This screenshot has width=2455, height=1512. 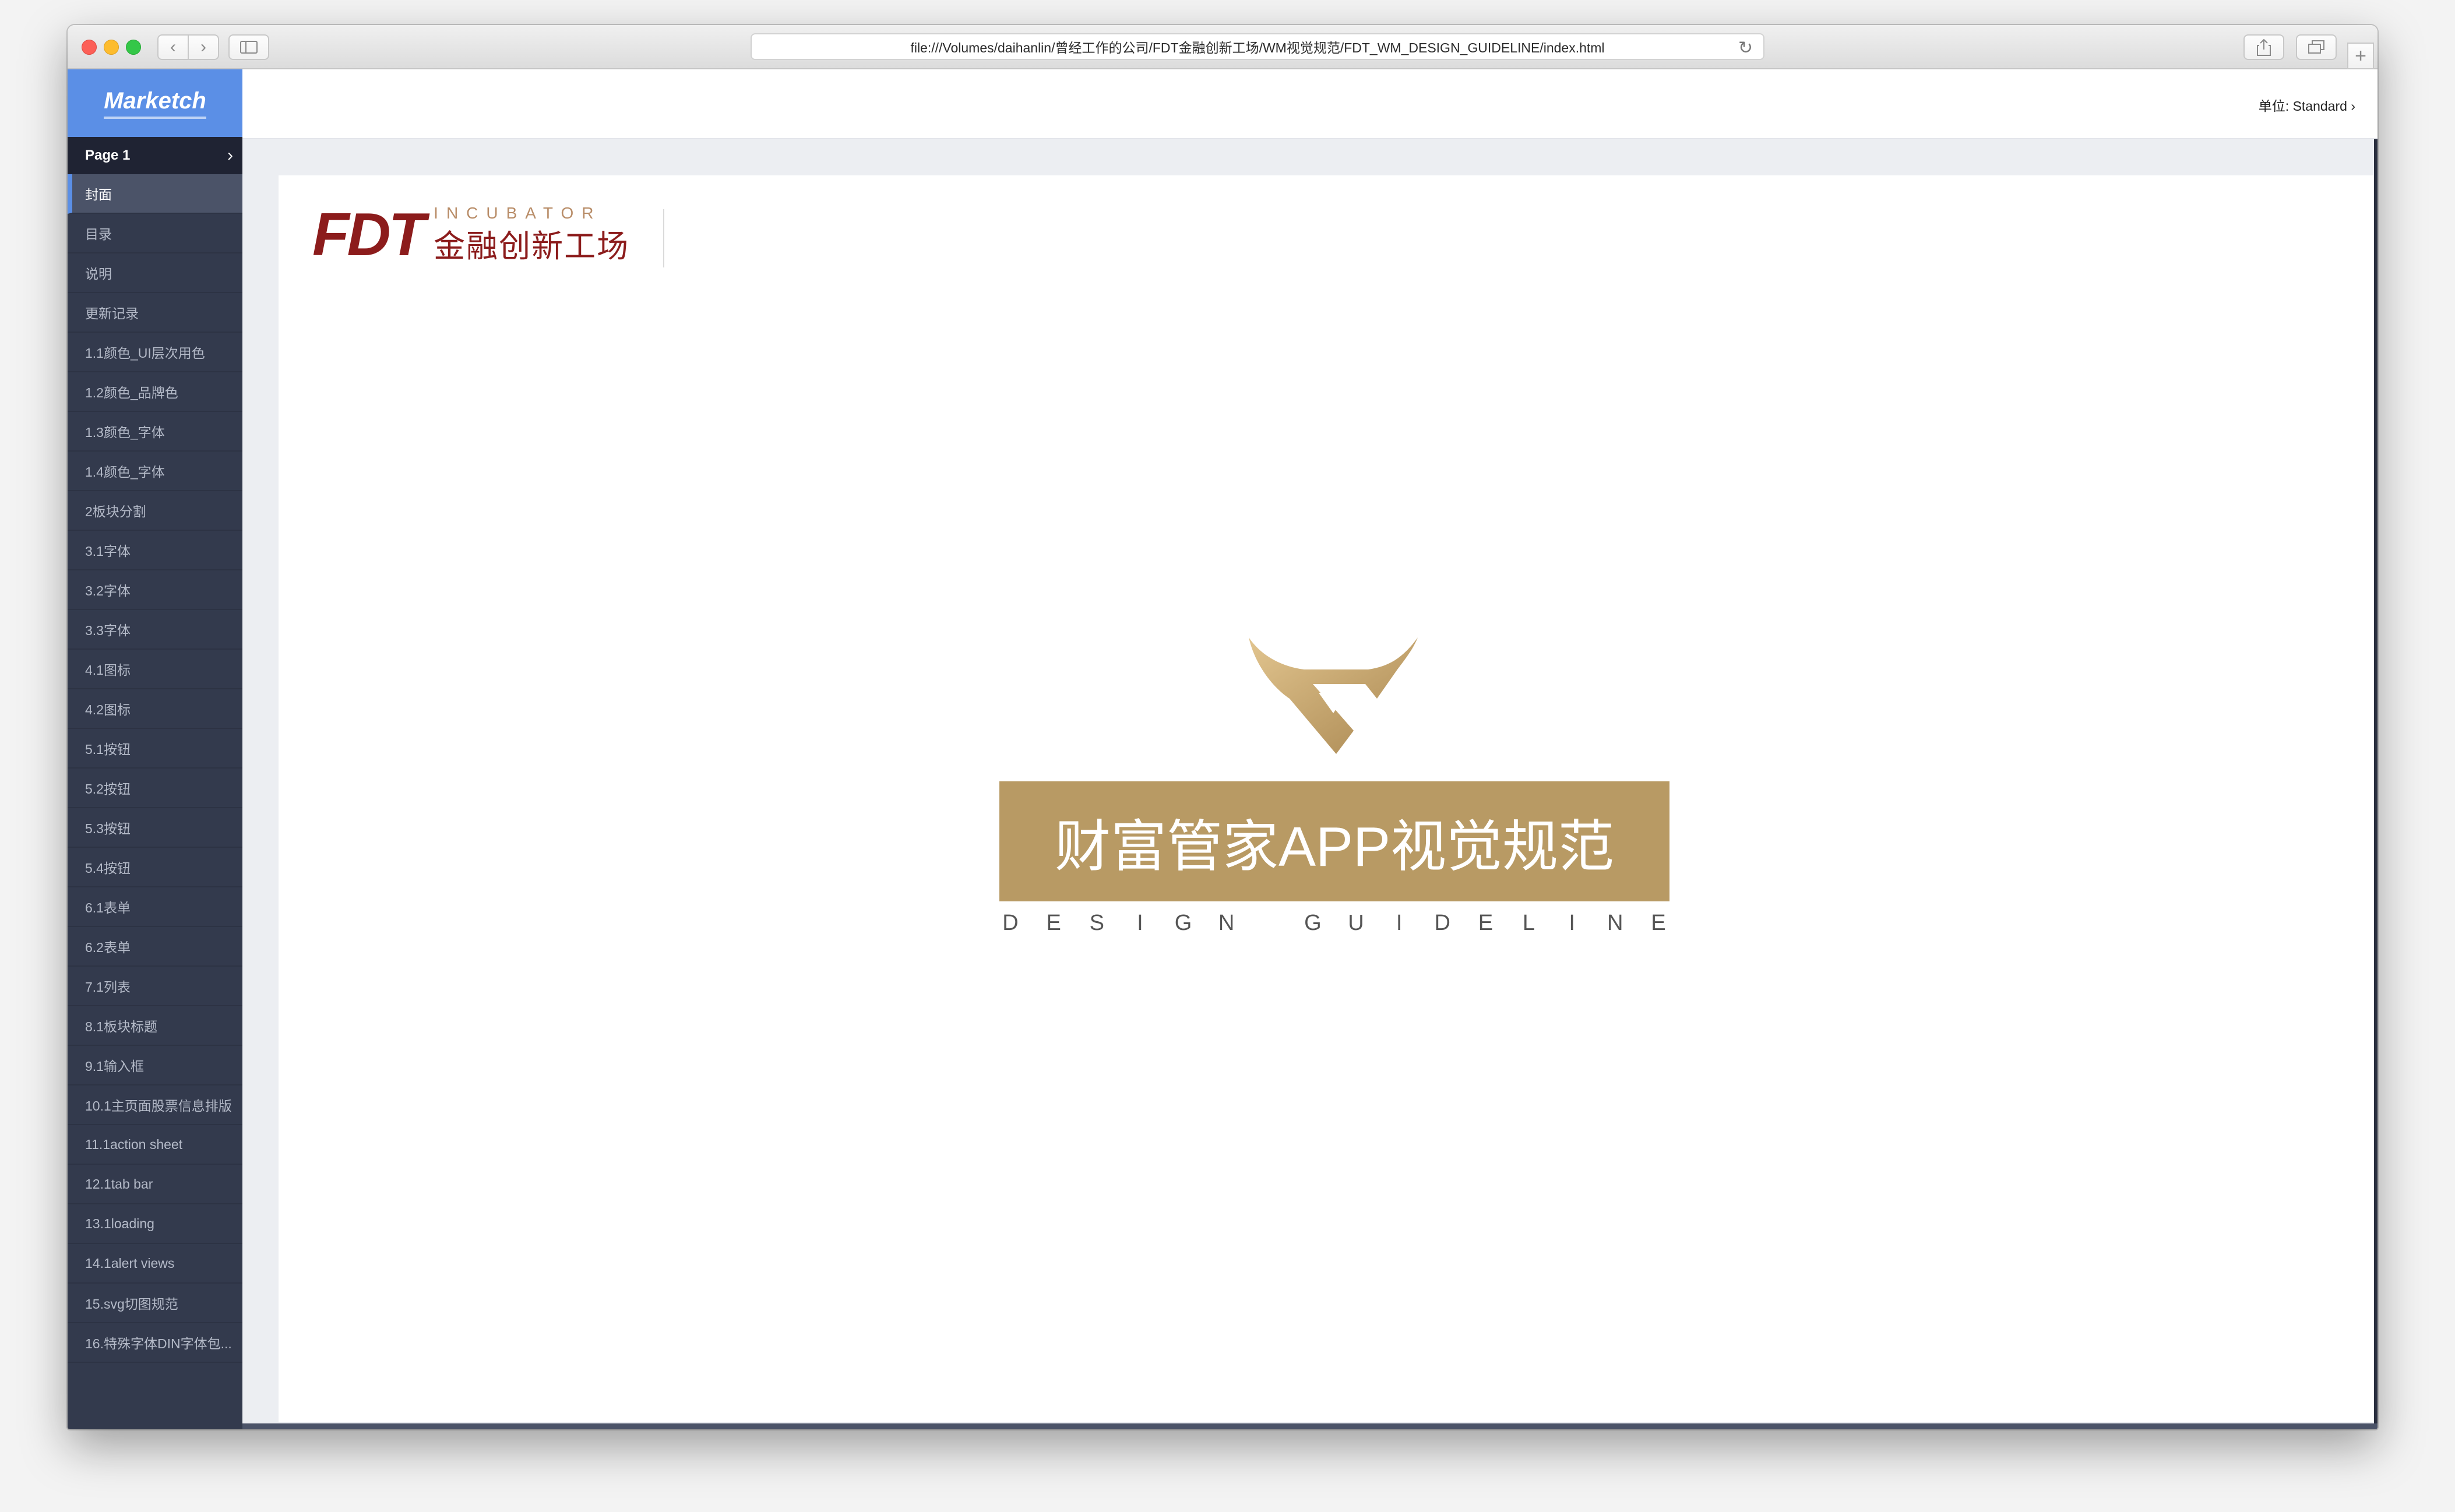 What do you see at coordinates (2274, 106) in the screenshot?
I see `unit-label: 单位:` at bounding box center [2274, 106].